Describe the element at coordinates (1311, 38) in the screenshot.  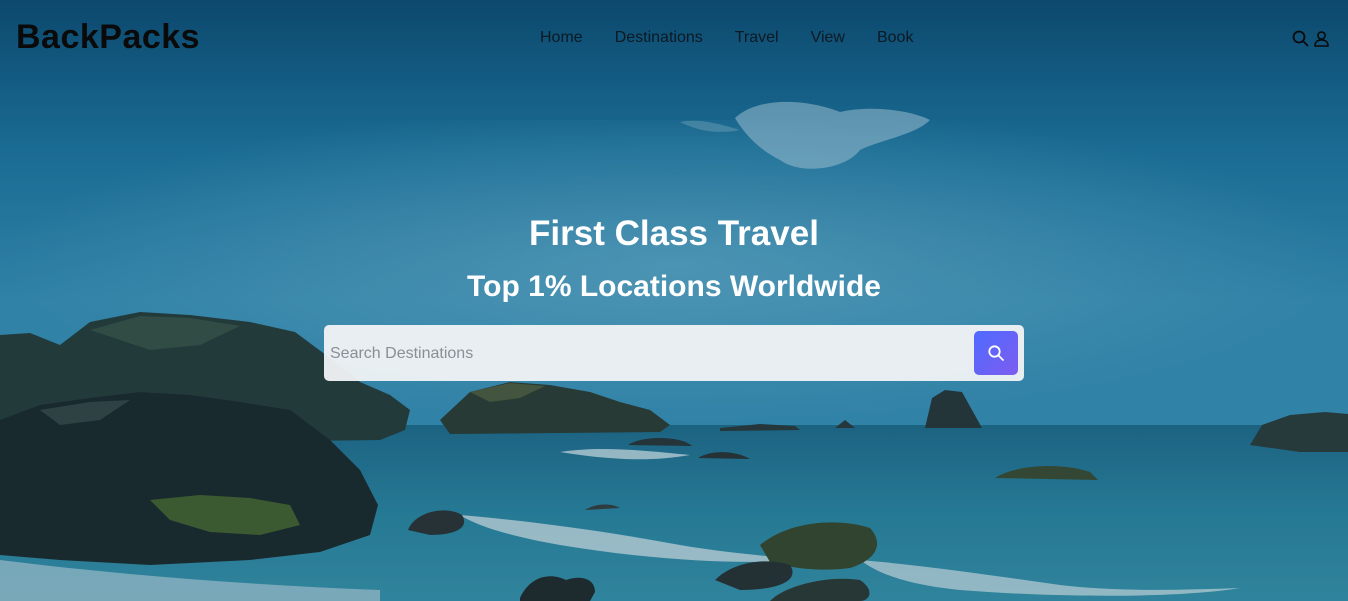
I see `header-icons` at that location.